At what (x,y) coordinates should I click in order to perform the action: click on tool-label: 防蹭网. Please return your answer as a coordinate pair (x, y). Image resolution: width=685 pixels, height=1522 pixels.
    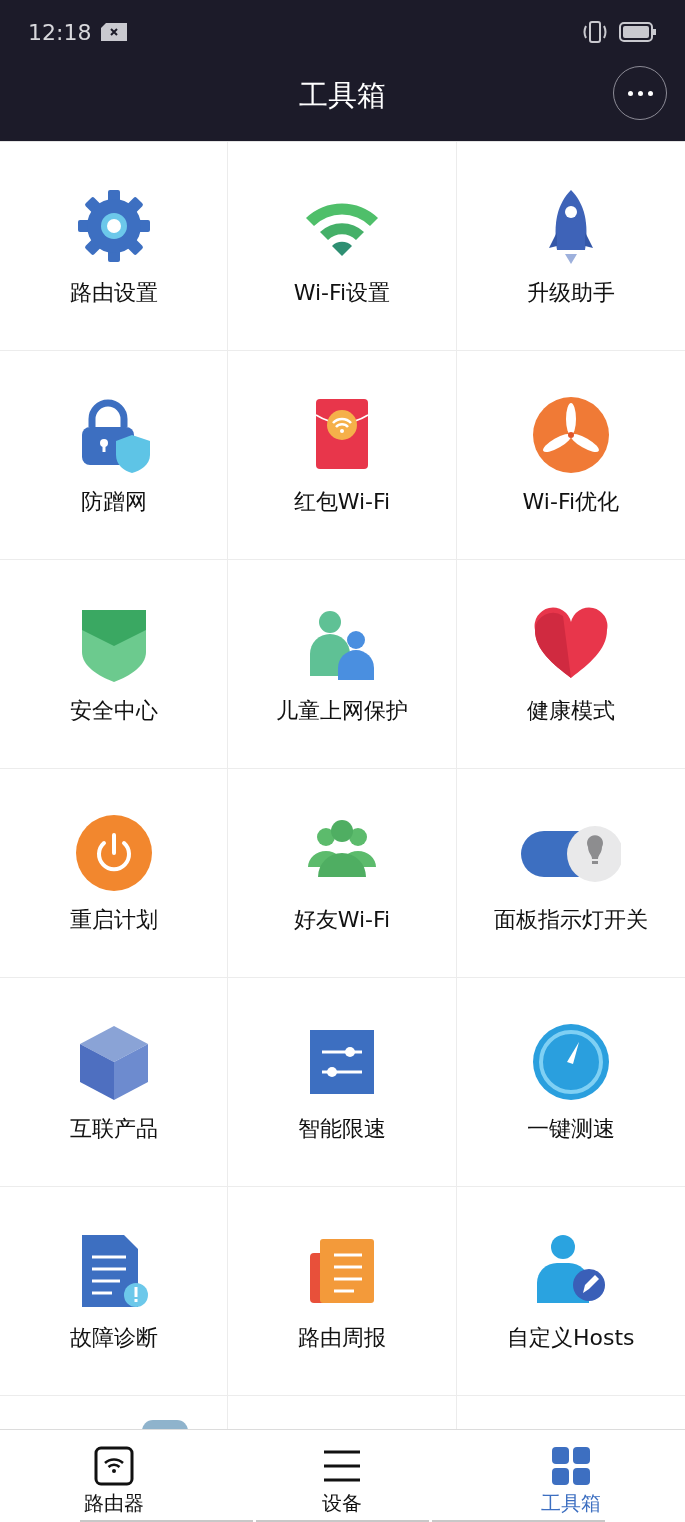
    Looking at the image, I should click on (113, 502).